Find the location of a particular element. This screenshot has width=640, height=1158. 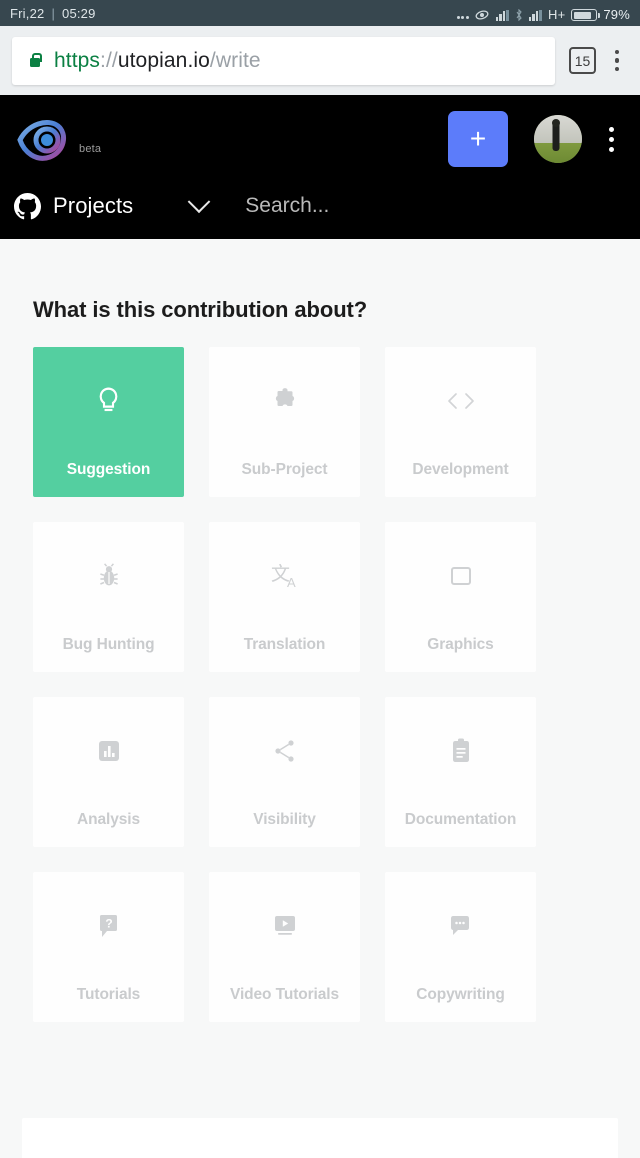

status-bar-left: Fri,22 | 05:29 is located at coordinates (53, 13).